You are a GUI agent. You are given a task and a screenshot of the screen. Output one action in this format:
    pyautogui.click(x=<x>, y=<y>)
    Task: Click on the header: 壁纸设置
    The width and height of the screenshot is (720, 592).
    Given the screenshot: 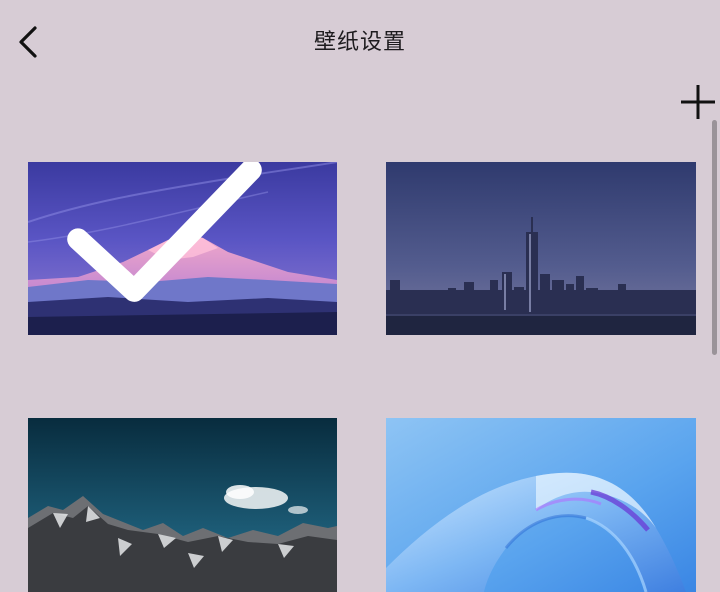 What is the action you would take?
    pyautogui.click(x=360, y=41)
    